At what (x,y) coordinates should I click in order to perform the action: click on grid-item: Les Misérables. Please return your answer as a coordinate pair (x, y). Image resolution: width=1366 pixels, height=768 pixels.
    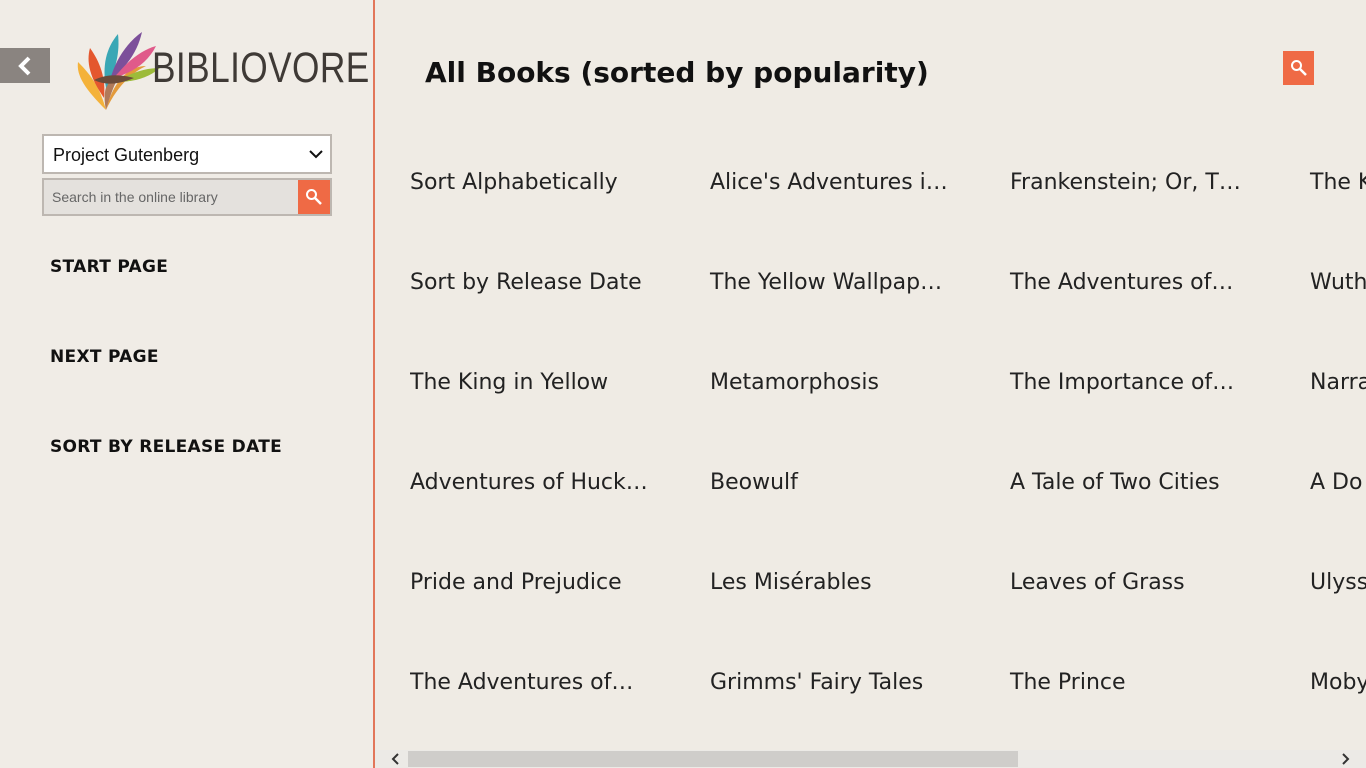
    Looking at the image, I should click on (830, 583).